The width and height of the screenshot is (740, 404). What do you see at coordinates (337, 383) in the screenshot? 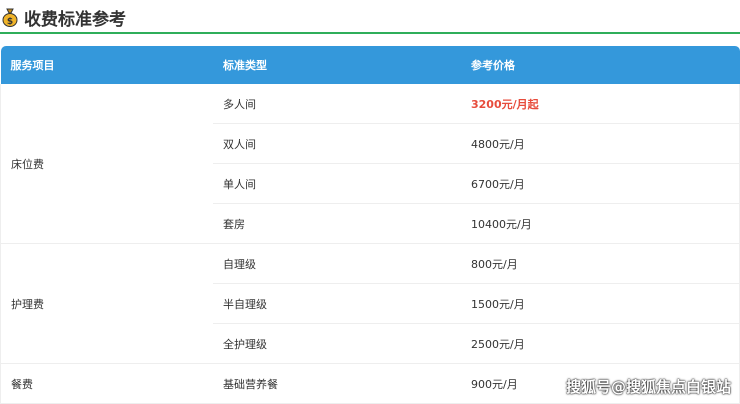
I see `type-cell: 基础营养餐` at bounding box center [337, 383].